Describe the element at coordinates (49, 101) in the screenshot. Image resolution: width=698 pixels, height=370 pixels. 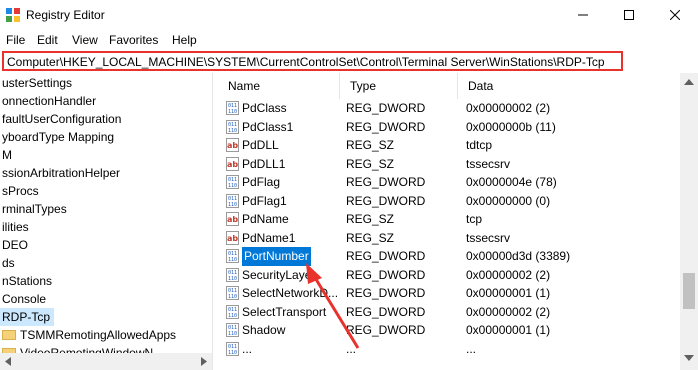
I see `tree-item: onnectionHandler` at that location.